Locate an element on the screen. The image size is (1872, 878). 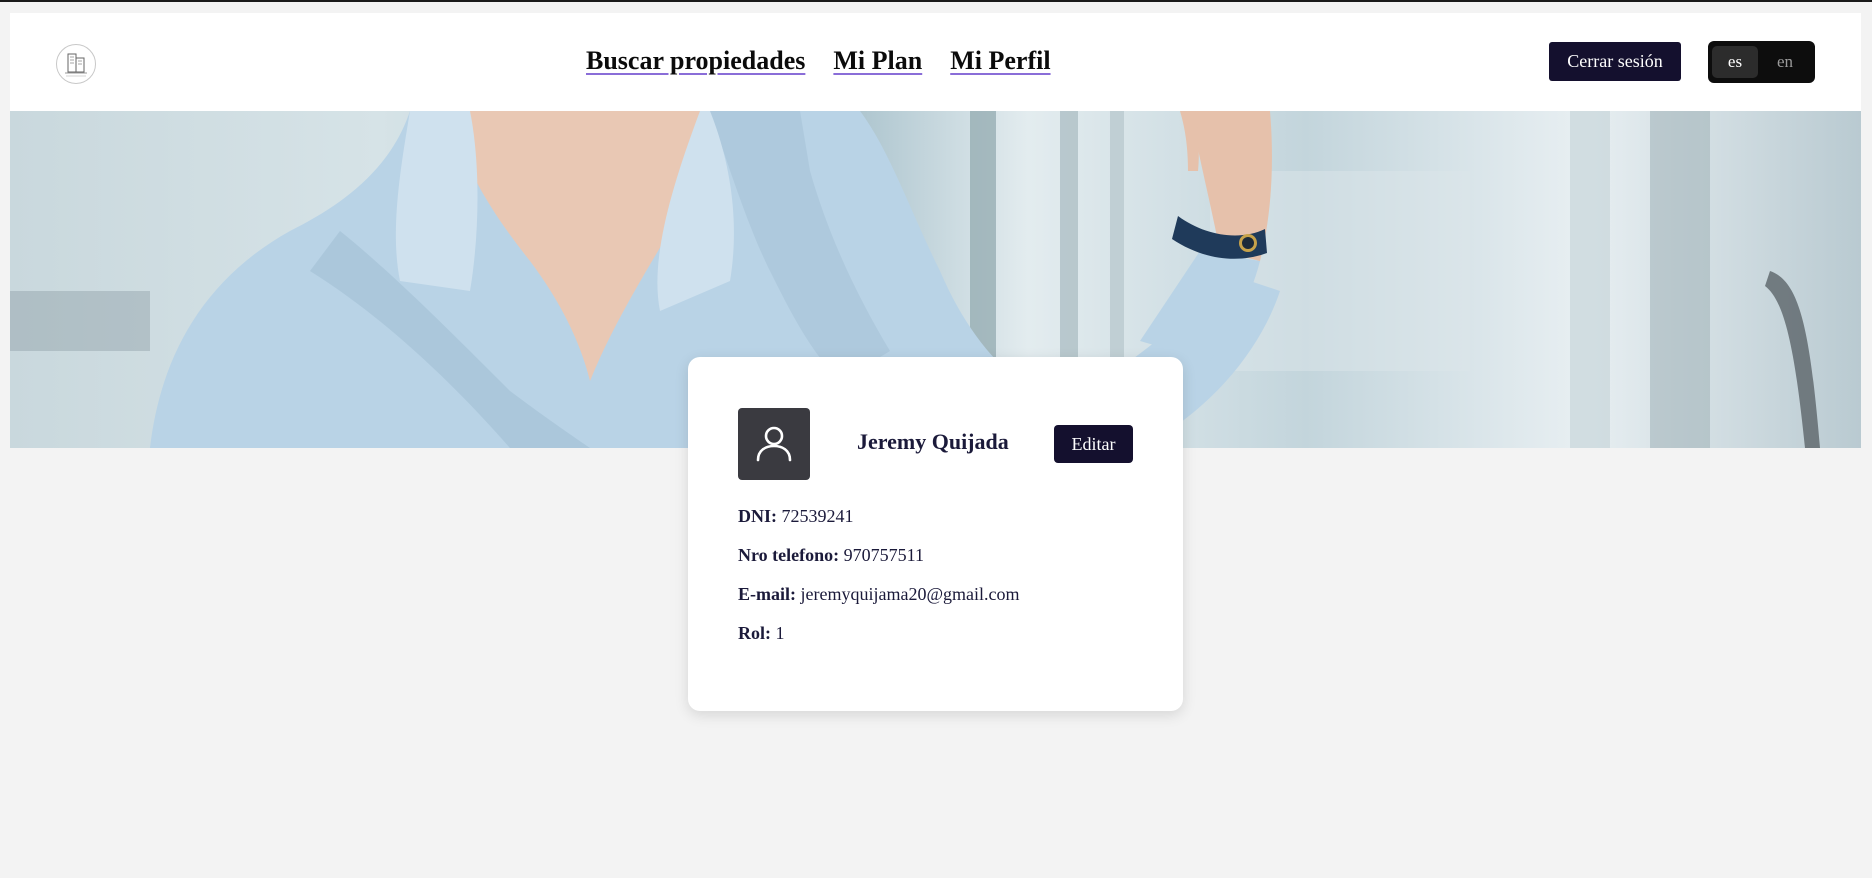
field-value: 72539241 is located at coordinates (817, 516).